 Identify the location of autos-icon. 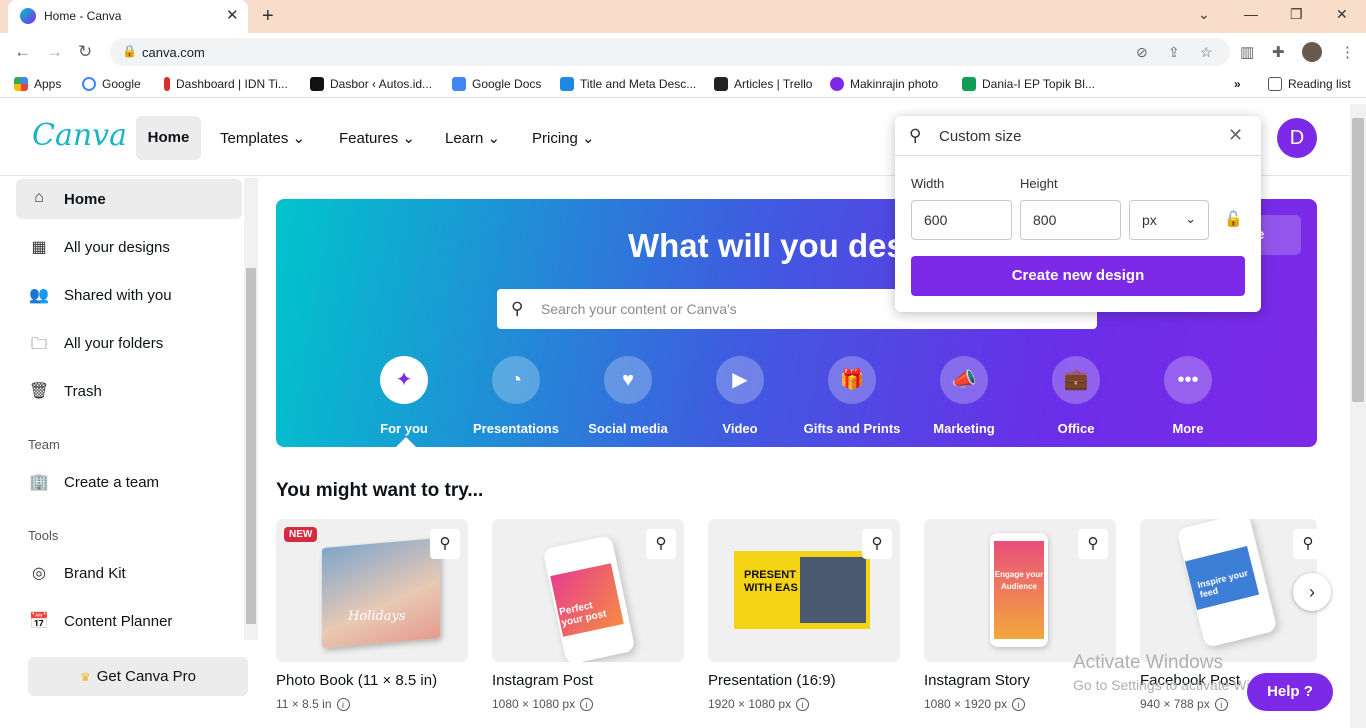
(317, 84).